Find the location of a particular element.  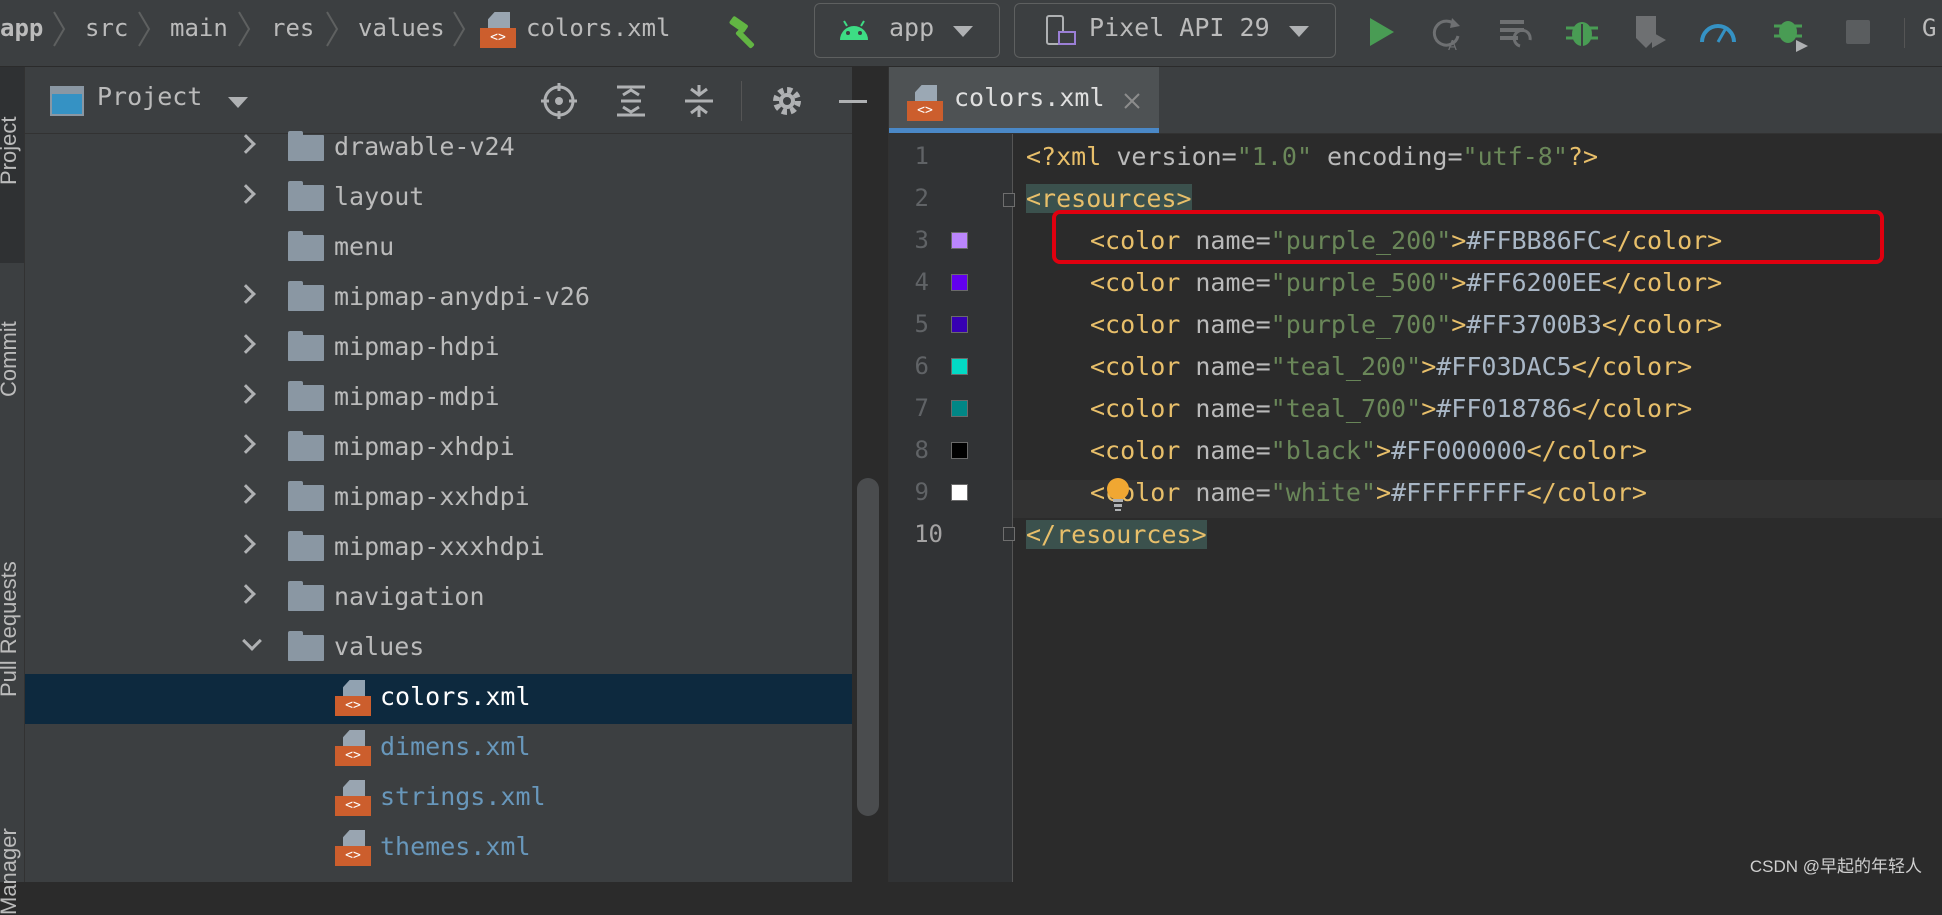

tab-colors-xml: <> colors.xml is located at coordinates (1024, 100).